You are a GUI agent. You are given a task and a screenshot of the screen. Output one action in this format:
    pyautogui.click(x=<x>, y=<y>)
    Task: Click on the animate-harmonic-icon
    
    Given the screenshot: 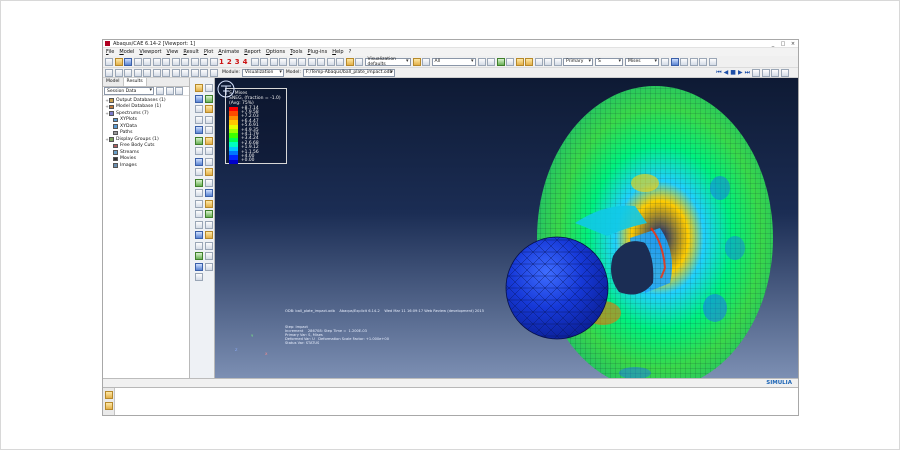 What is the action you would take?
    pyautogui.click(x=209, y=151)
    